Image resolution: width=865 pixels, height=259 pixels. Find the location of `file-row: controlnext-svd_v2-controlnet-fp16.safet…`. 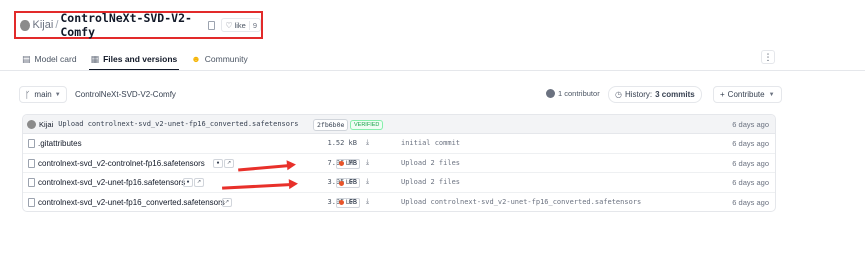

file-row: controlnext-svd_v2-controlnet-fp16.safet… is located at coordinates (399, 163).